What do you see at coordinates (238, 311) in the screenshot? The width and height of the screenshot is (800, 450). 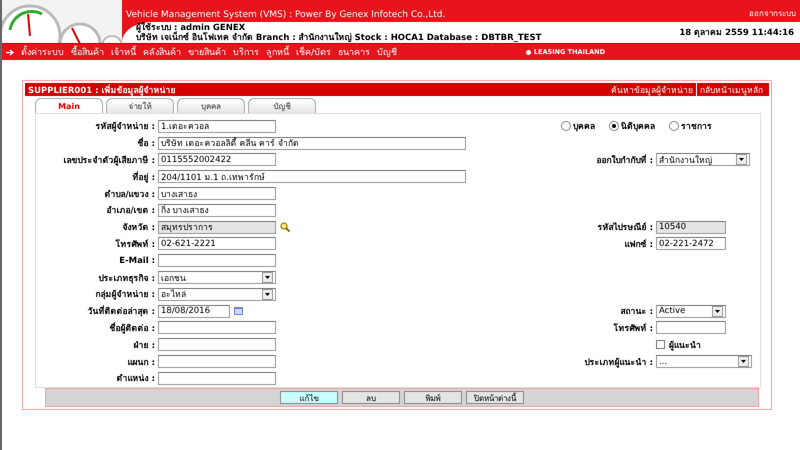 I see `calendar-icon` at bounding box center [238, 311].